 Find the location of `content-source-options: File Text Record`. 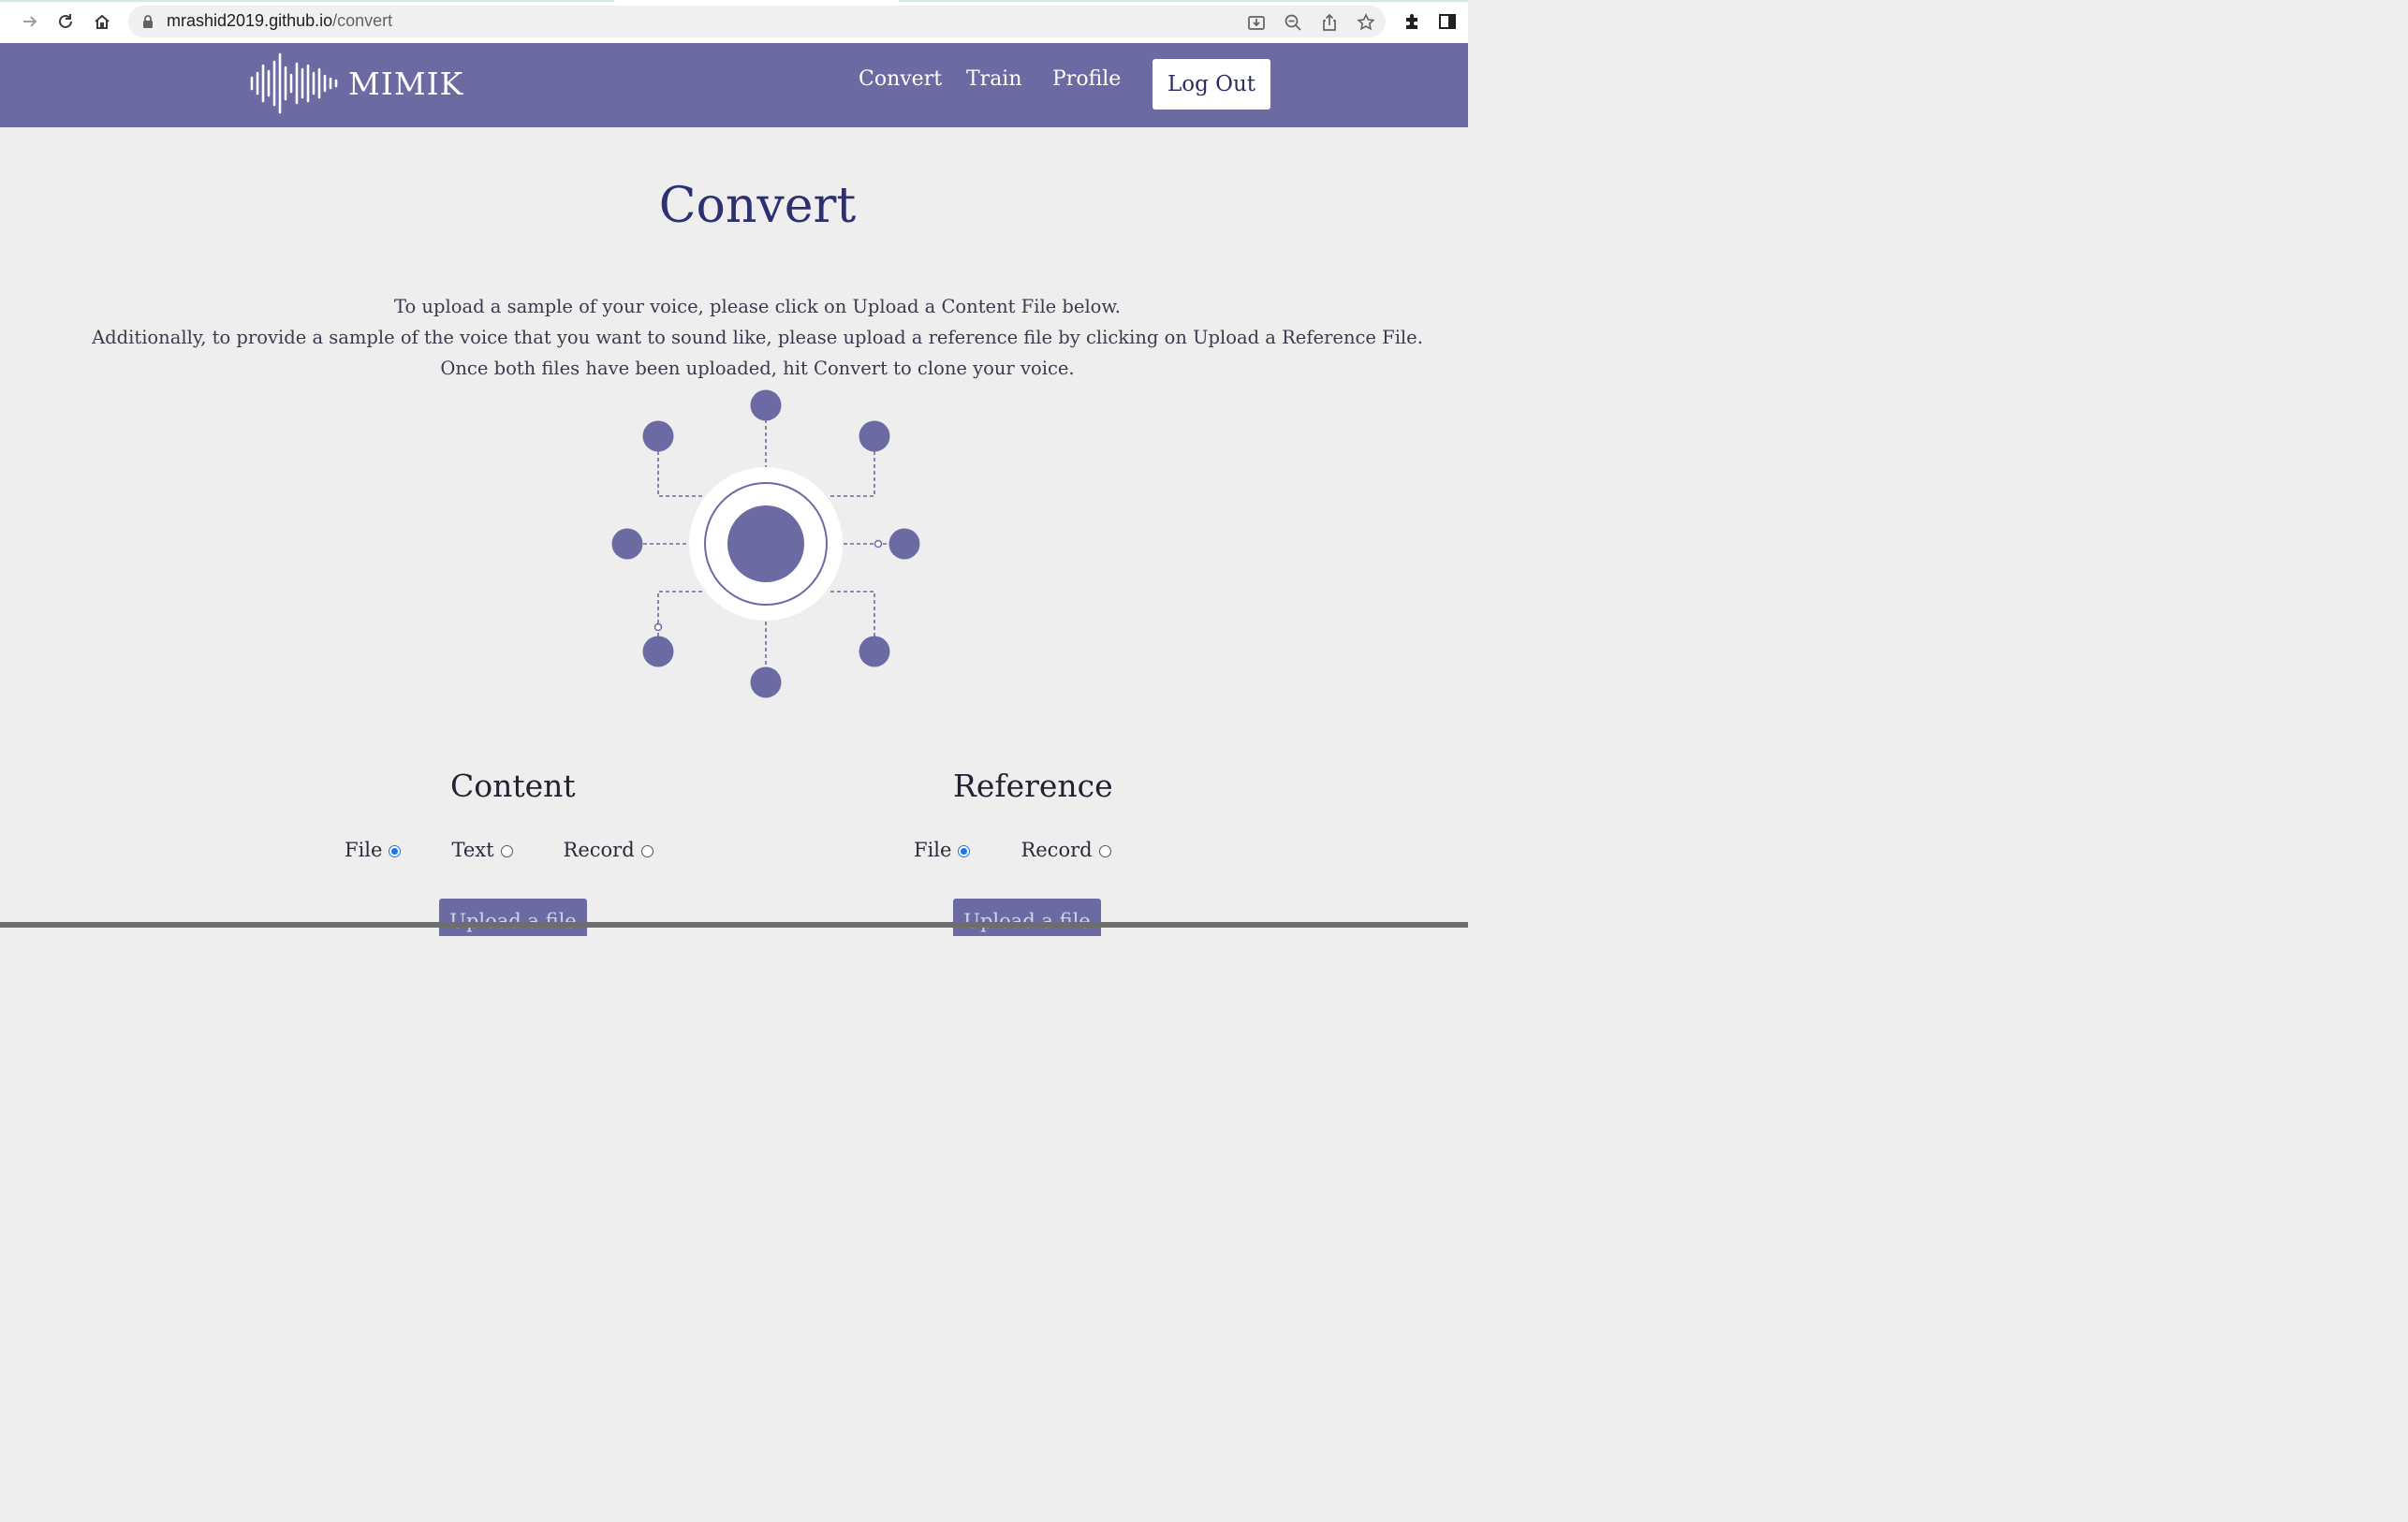

content-source-options: File Text Record is located at coordinates (499, 850).